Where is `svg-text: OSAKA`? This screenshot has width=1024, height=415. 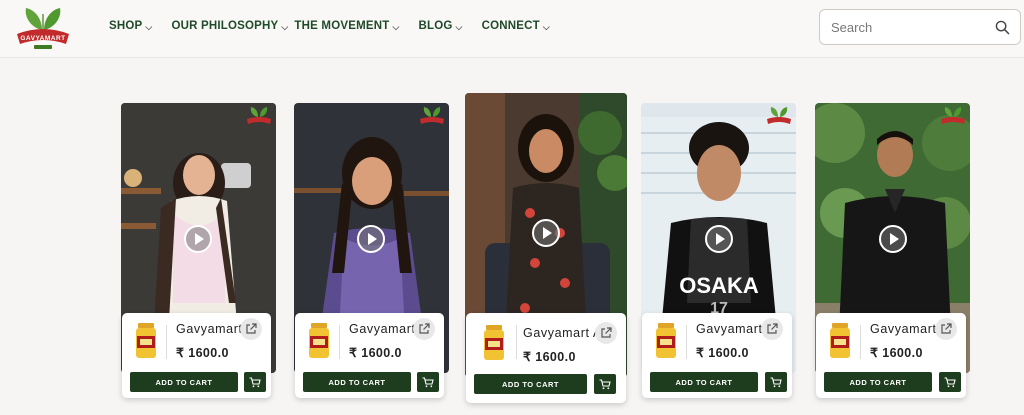 svg-text: OSAKA is located at coordinates (719, 285).